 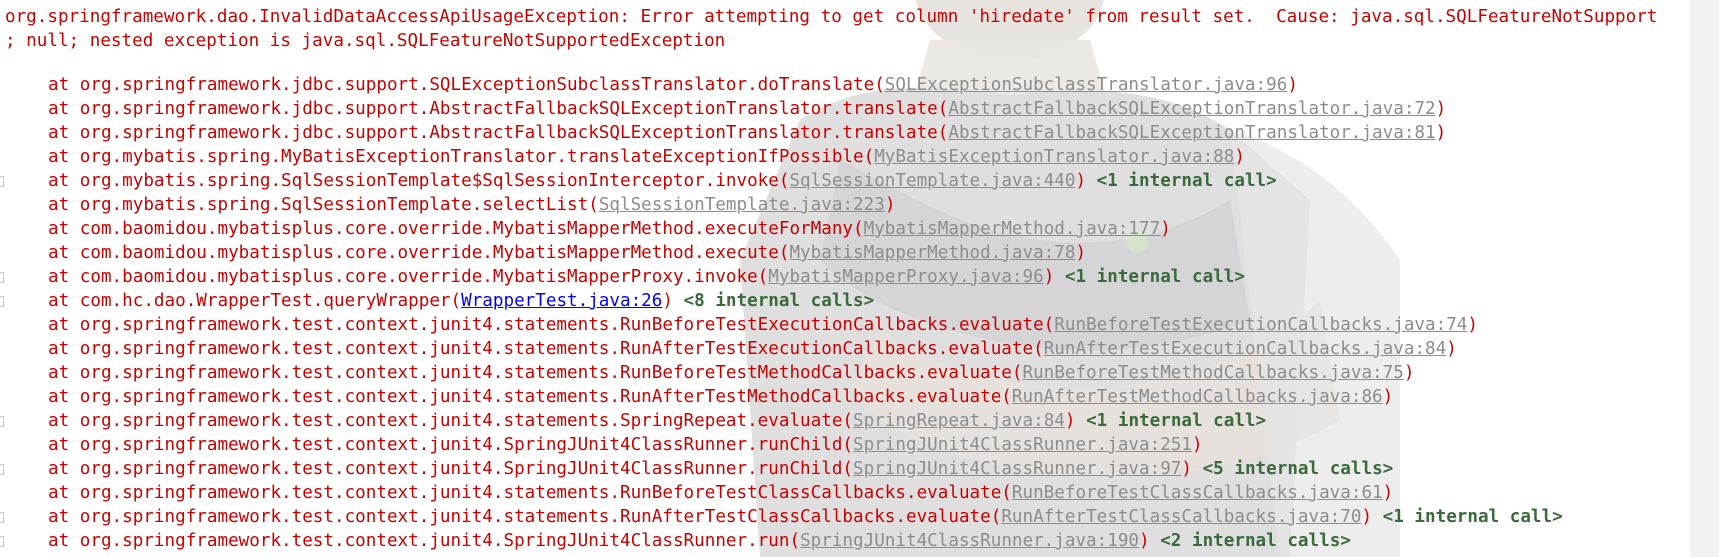 What do you see at coordinates (1213, 373) in the screenshot?
I see `frame-source-link: RunBeforeTestMethodCallbacks.java:75` at bounding box center [1213, 373].